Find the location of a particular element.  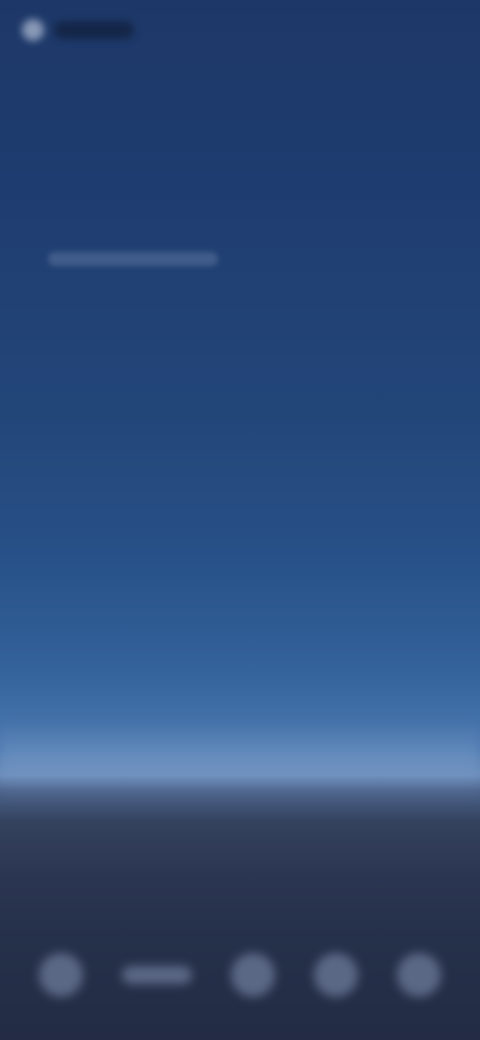

status-bar is located at coordinates (87, 30).